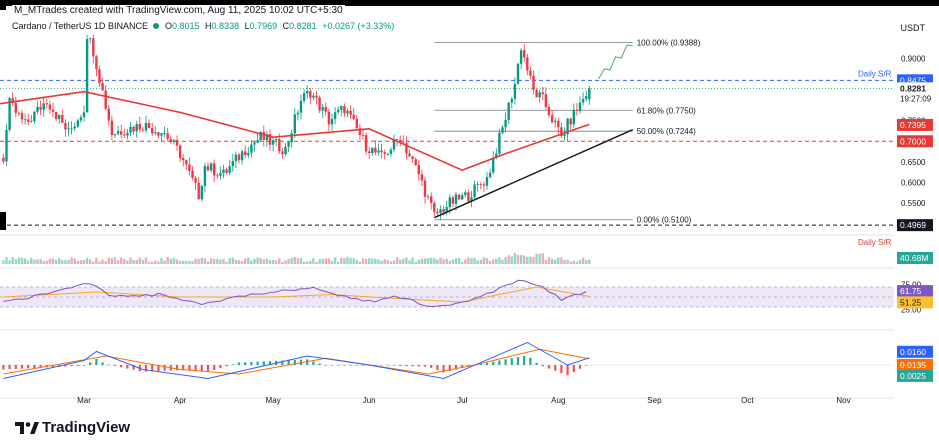 Image resolution: width=939 pixels, height=441 pixels. What do you see at coordinates (914, 258) in the screenshot?
I see `volume-tag: 40.68M` at bounding box center [914, 258].